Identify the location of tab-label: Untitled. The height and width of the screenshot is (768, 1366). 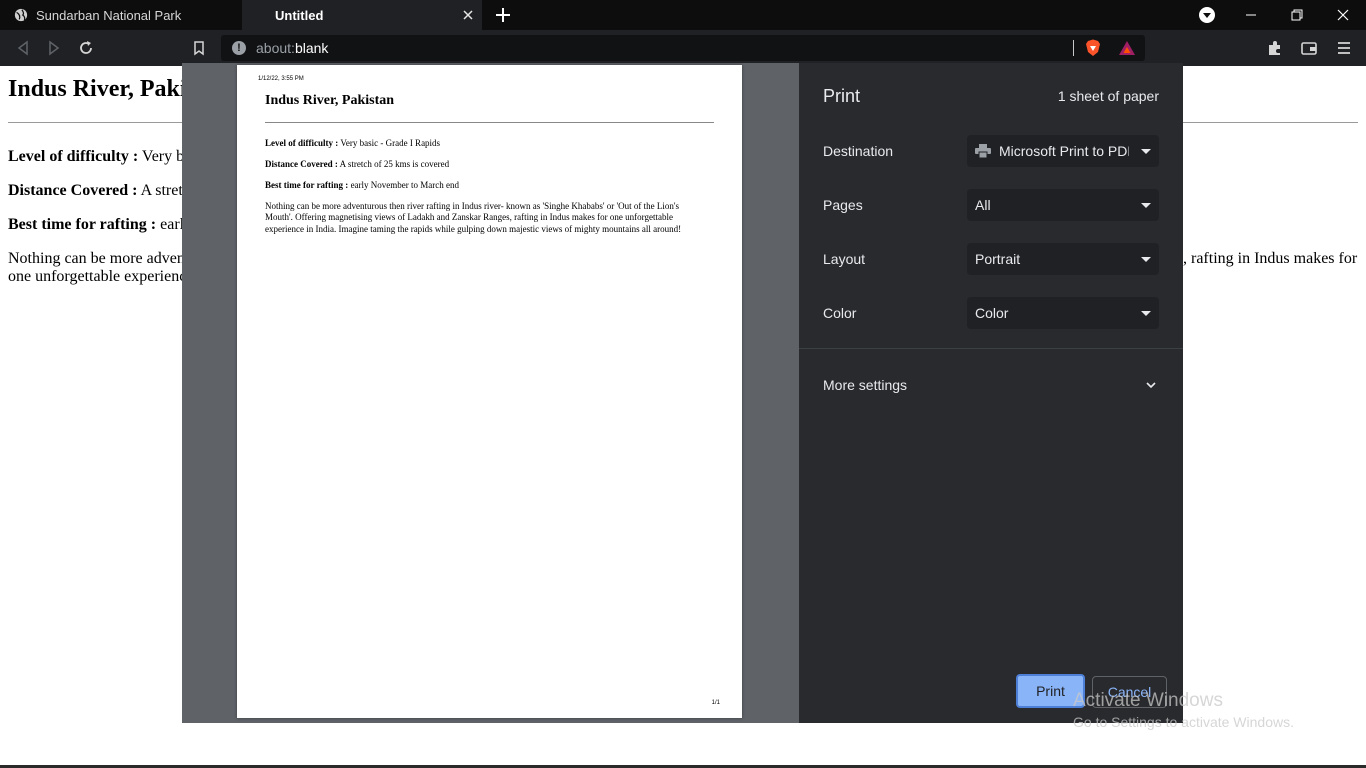
(299, 15).